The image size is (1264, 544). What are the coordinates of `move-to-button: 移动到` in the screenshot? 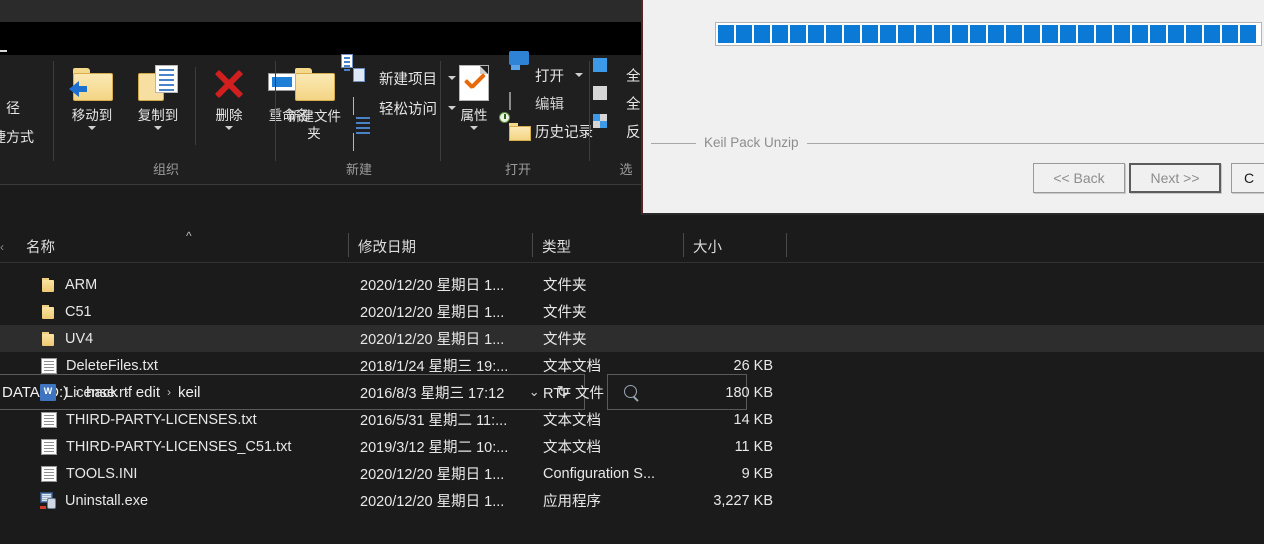 It's located at (92, 96).